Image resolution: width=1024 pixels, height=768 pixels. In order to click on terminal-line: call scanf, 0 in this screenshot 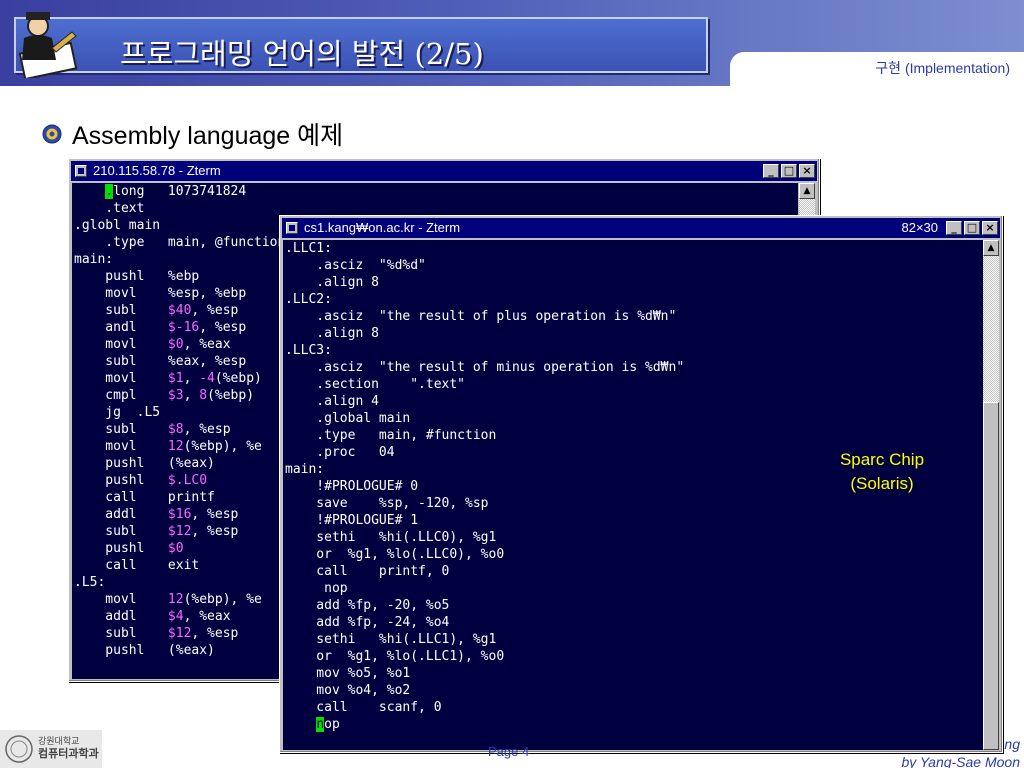, I will do `click(363, 707)`.